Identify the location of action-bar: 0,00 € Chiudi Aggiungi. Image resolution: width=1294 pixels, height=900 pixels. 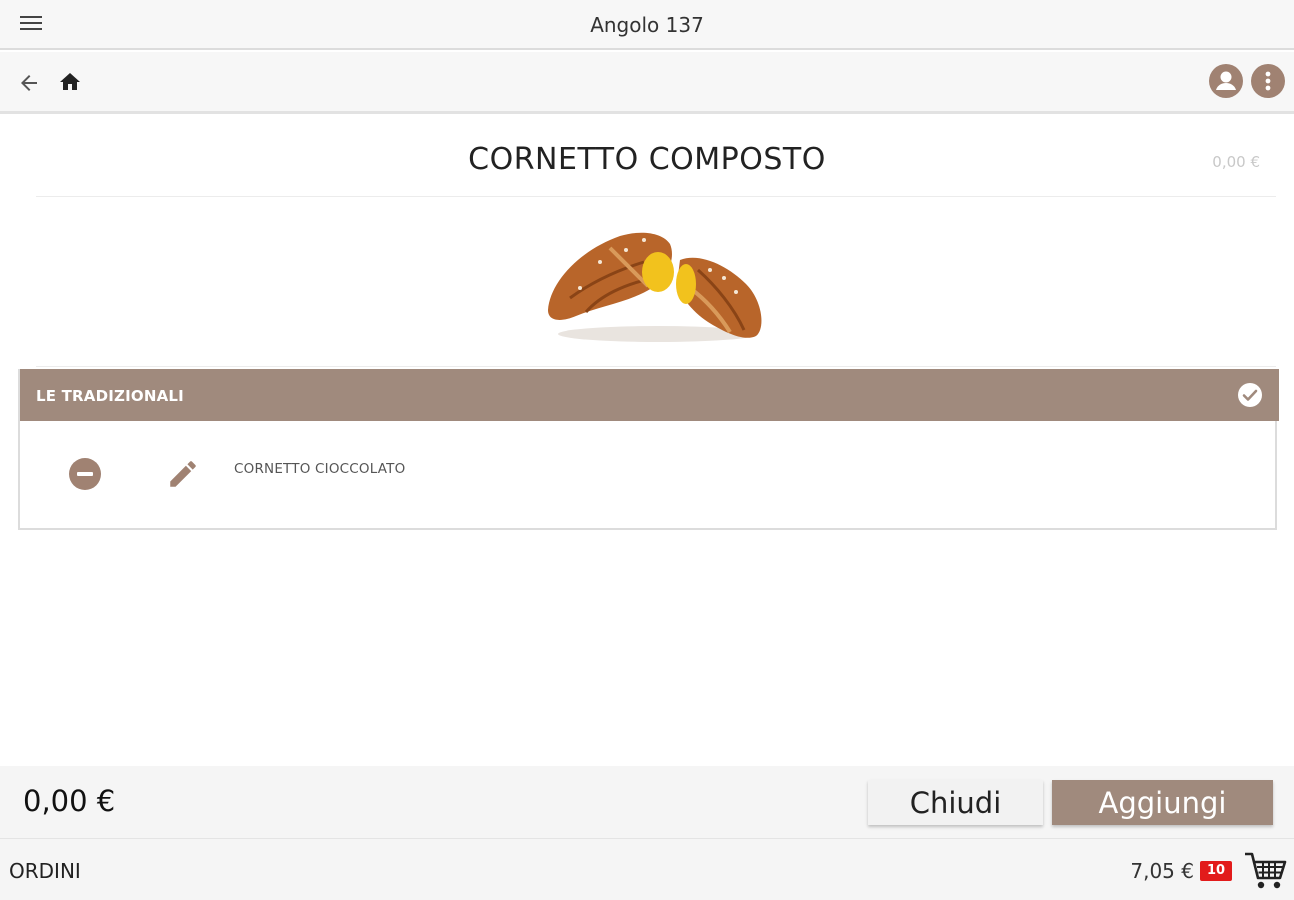
(647, 802).